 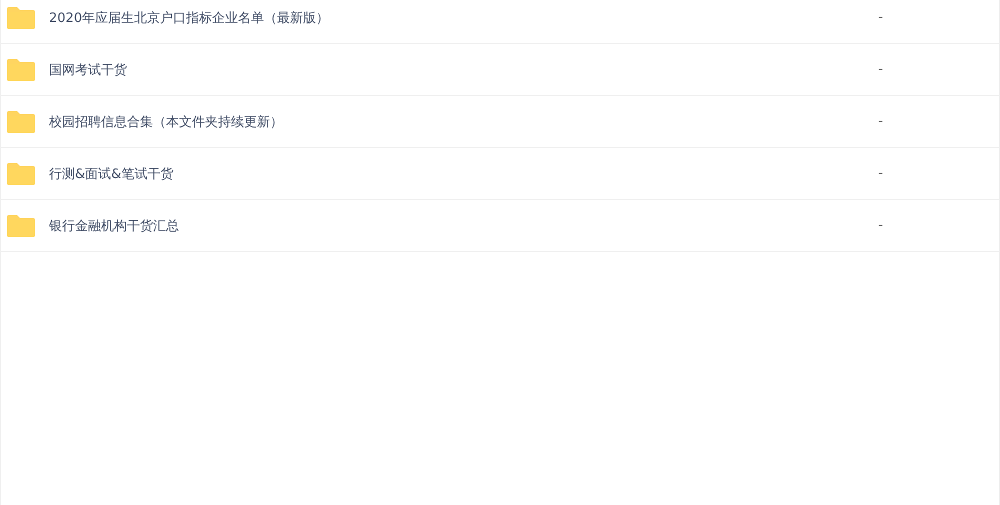 I want to click on folder-row: 2020年应届生北京户口指标企业名单（最新版） -, so click(x=500, y=22).